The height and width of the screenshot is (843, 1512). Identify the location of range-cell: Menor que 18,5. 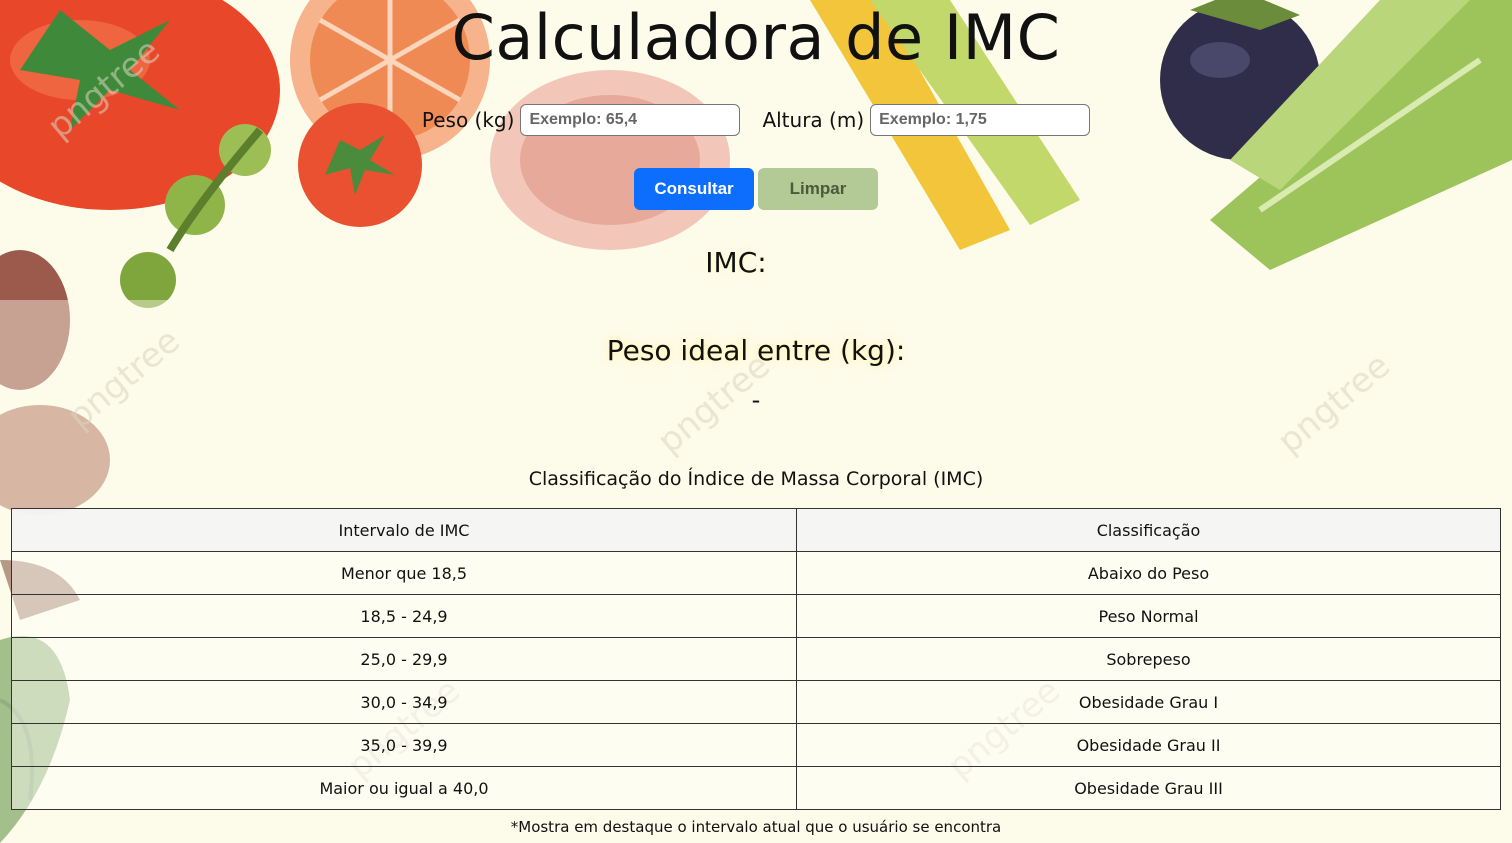
(404, 573).